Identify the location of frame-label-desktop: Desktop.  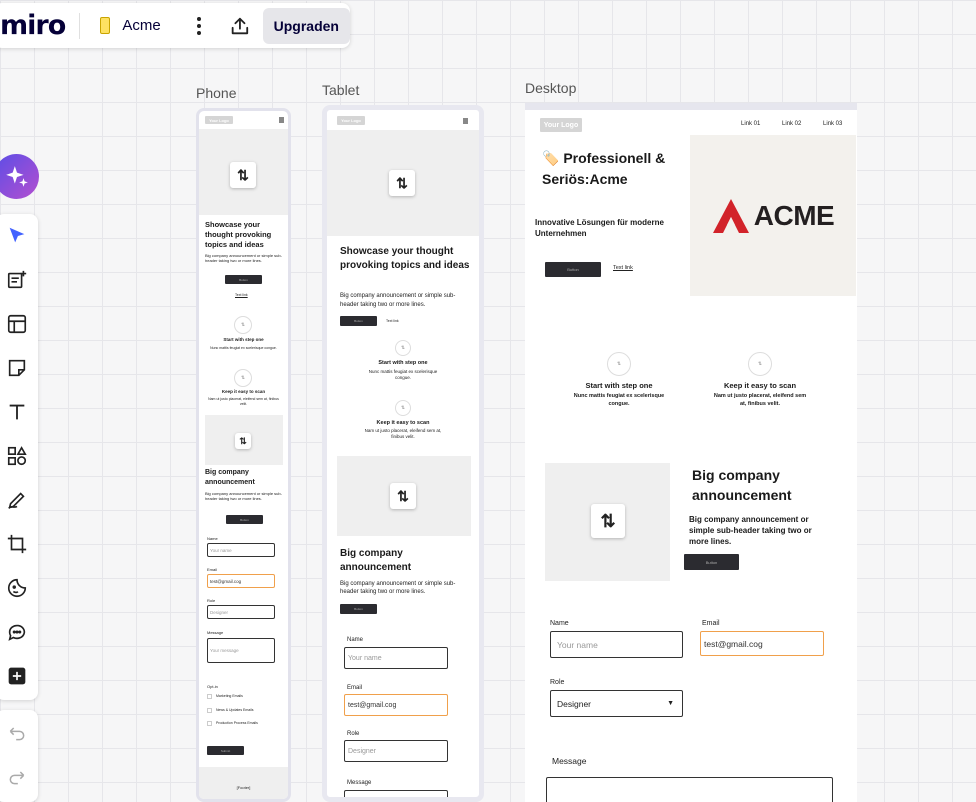
(550, 88).